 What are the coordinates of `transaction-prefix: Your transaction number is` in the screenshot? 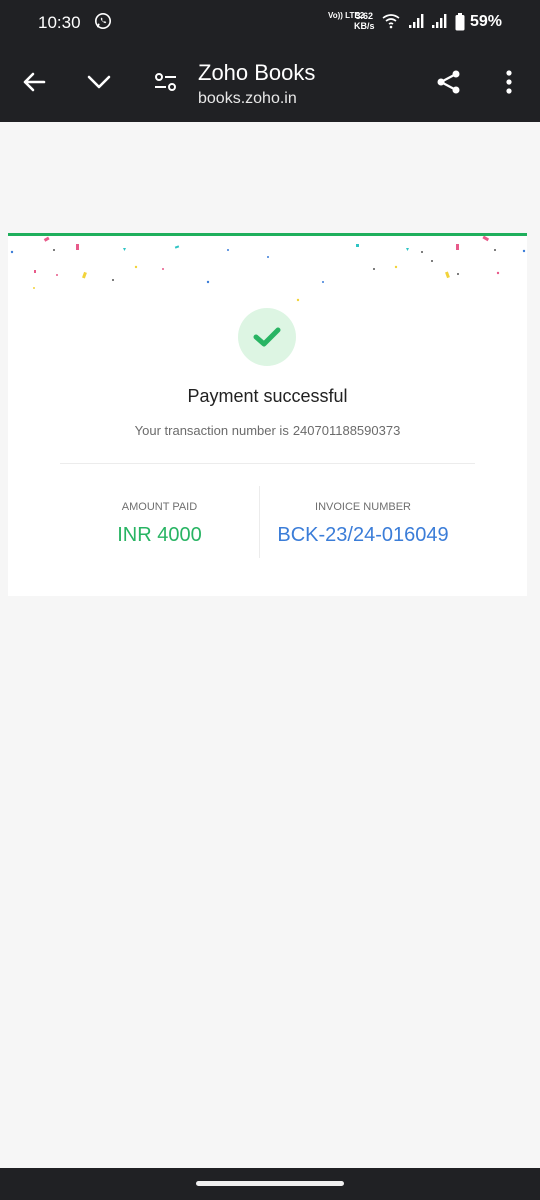 It's located at (211, 430).